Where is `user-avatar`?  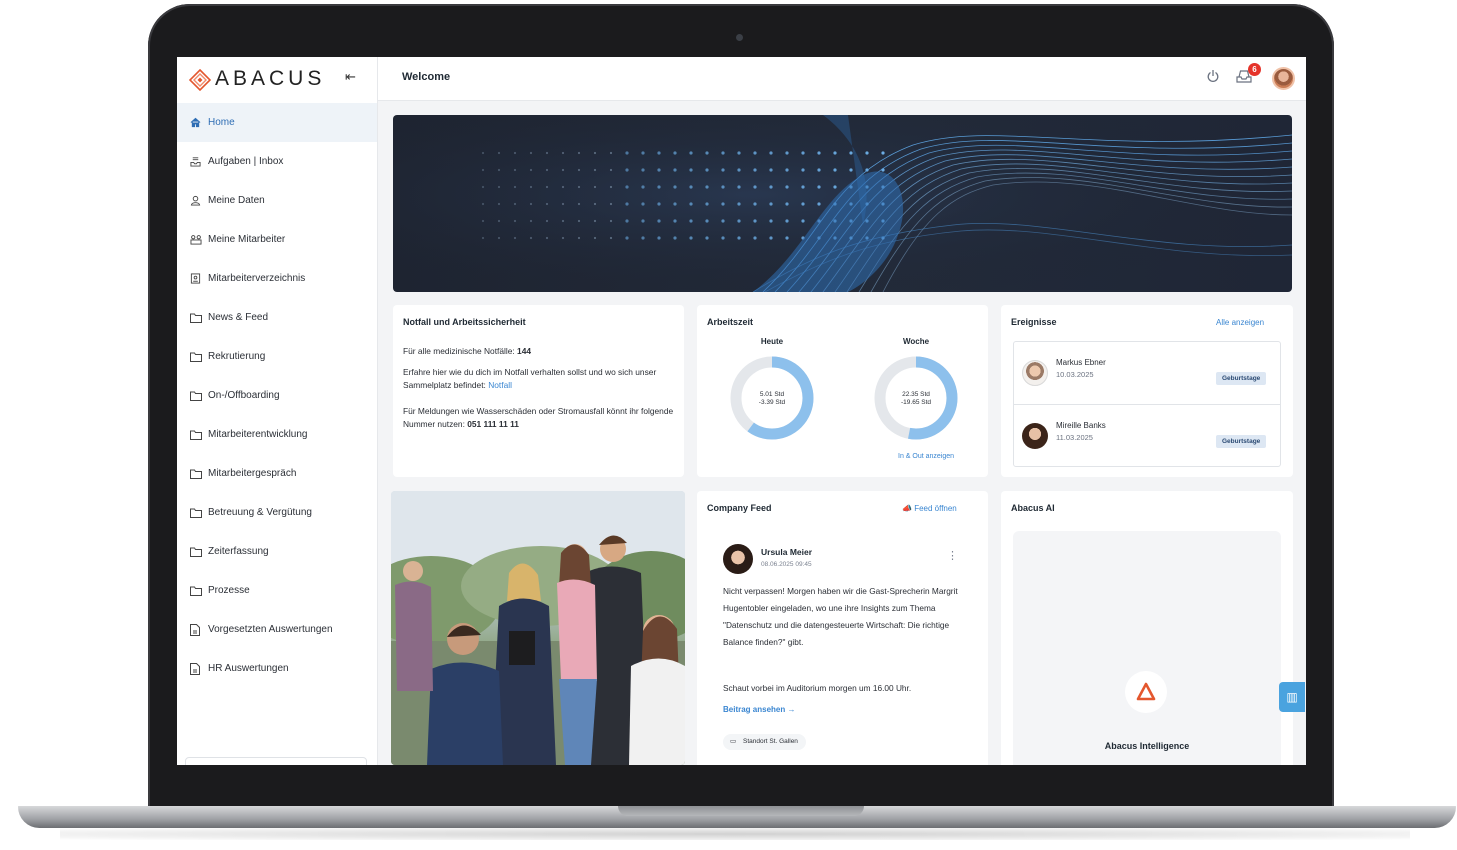 user-avatar is located at coordinates (1283, 78).